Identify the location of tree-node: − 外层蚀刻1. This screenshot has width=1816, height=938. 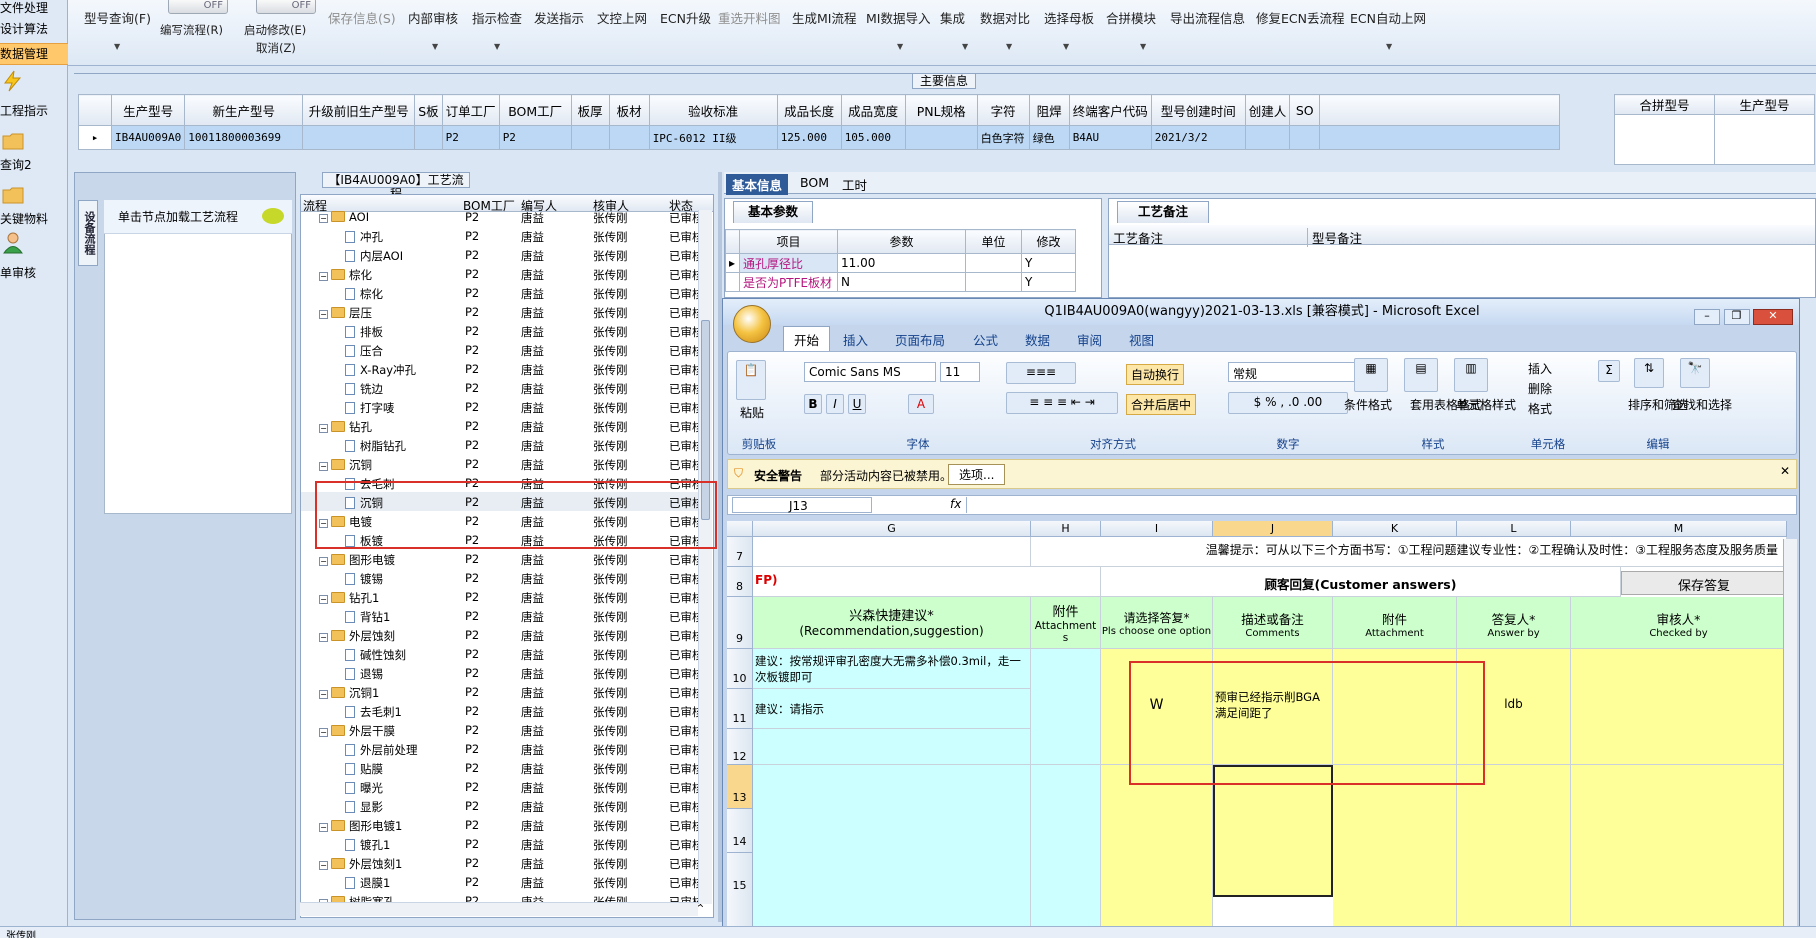
(360, 864).